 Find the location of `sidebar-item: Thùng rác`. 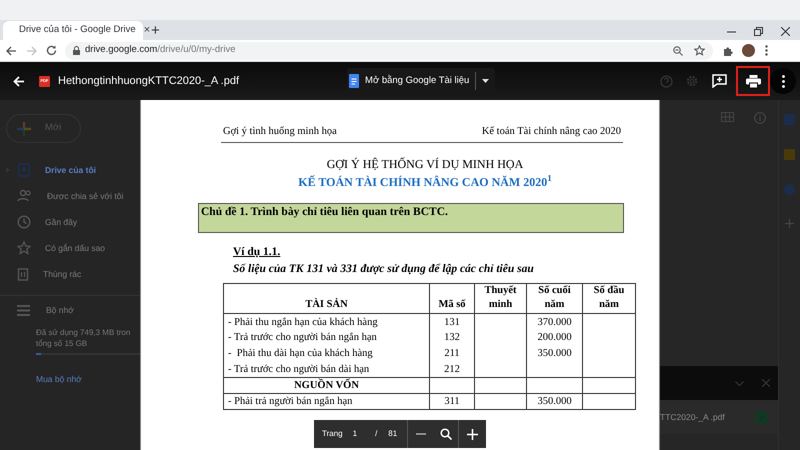

sidebar-item: Thùng rác is located at coordinates (70, 274).